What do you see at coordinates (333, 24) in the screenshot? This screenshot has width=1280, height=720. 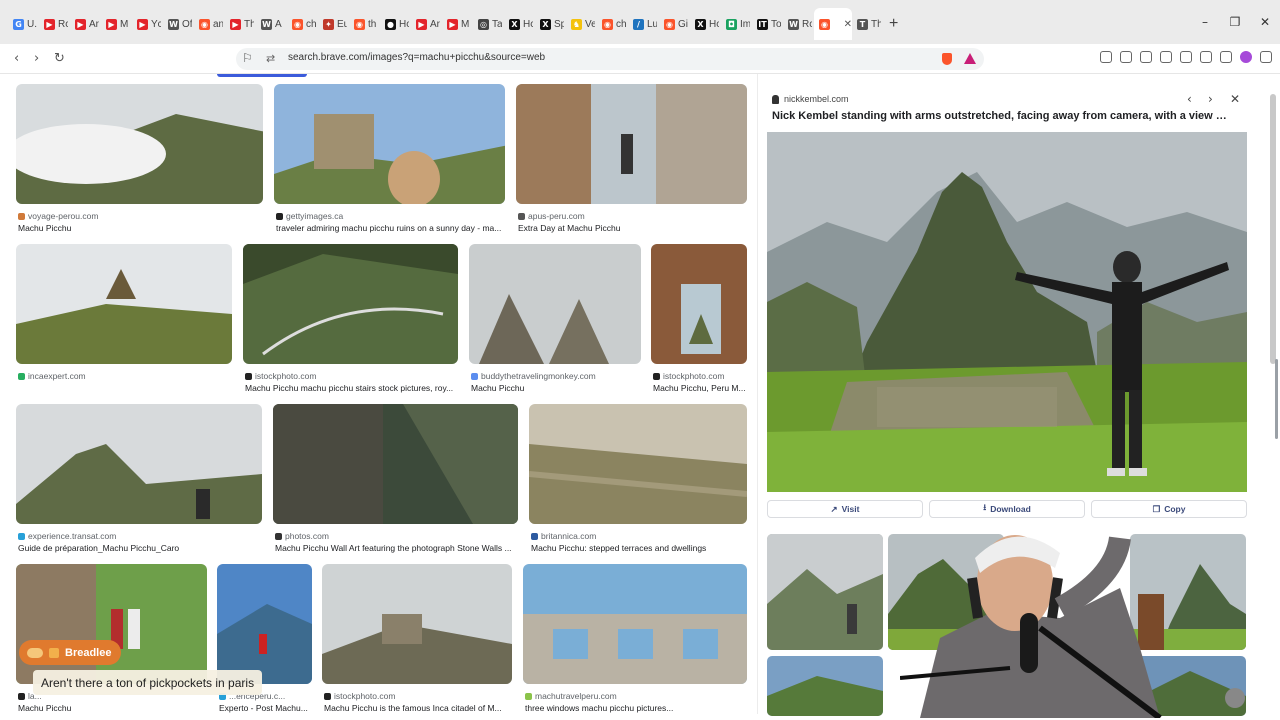 I see `browser-tab: ✦ Eu` at bounding box center [333, 24].